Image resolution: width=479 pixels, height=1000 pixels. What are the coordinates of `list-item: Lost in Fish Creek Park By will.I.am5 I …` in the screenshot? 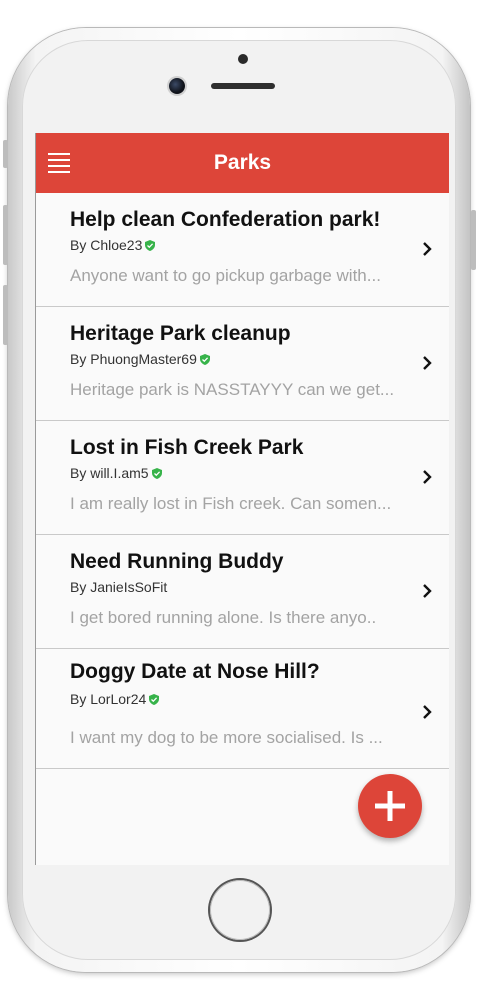 It's located at (242, 478).